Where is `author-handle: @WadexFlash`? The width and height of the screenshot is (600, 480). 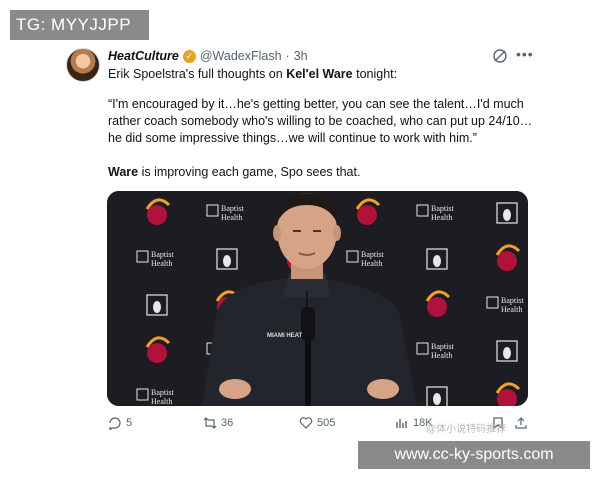
author-handle: @WadexFlash is located at coordinates (241, 56).